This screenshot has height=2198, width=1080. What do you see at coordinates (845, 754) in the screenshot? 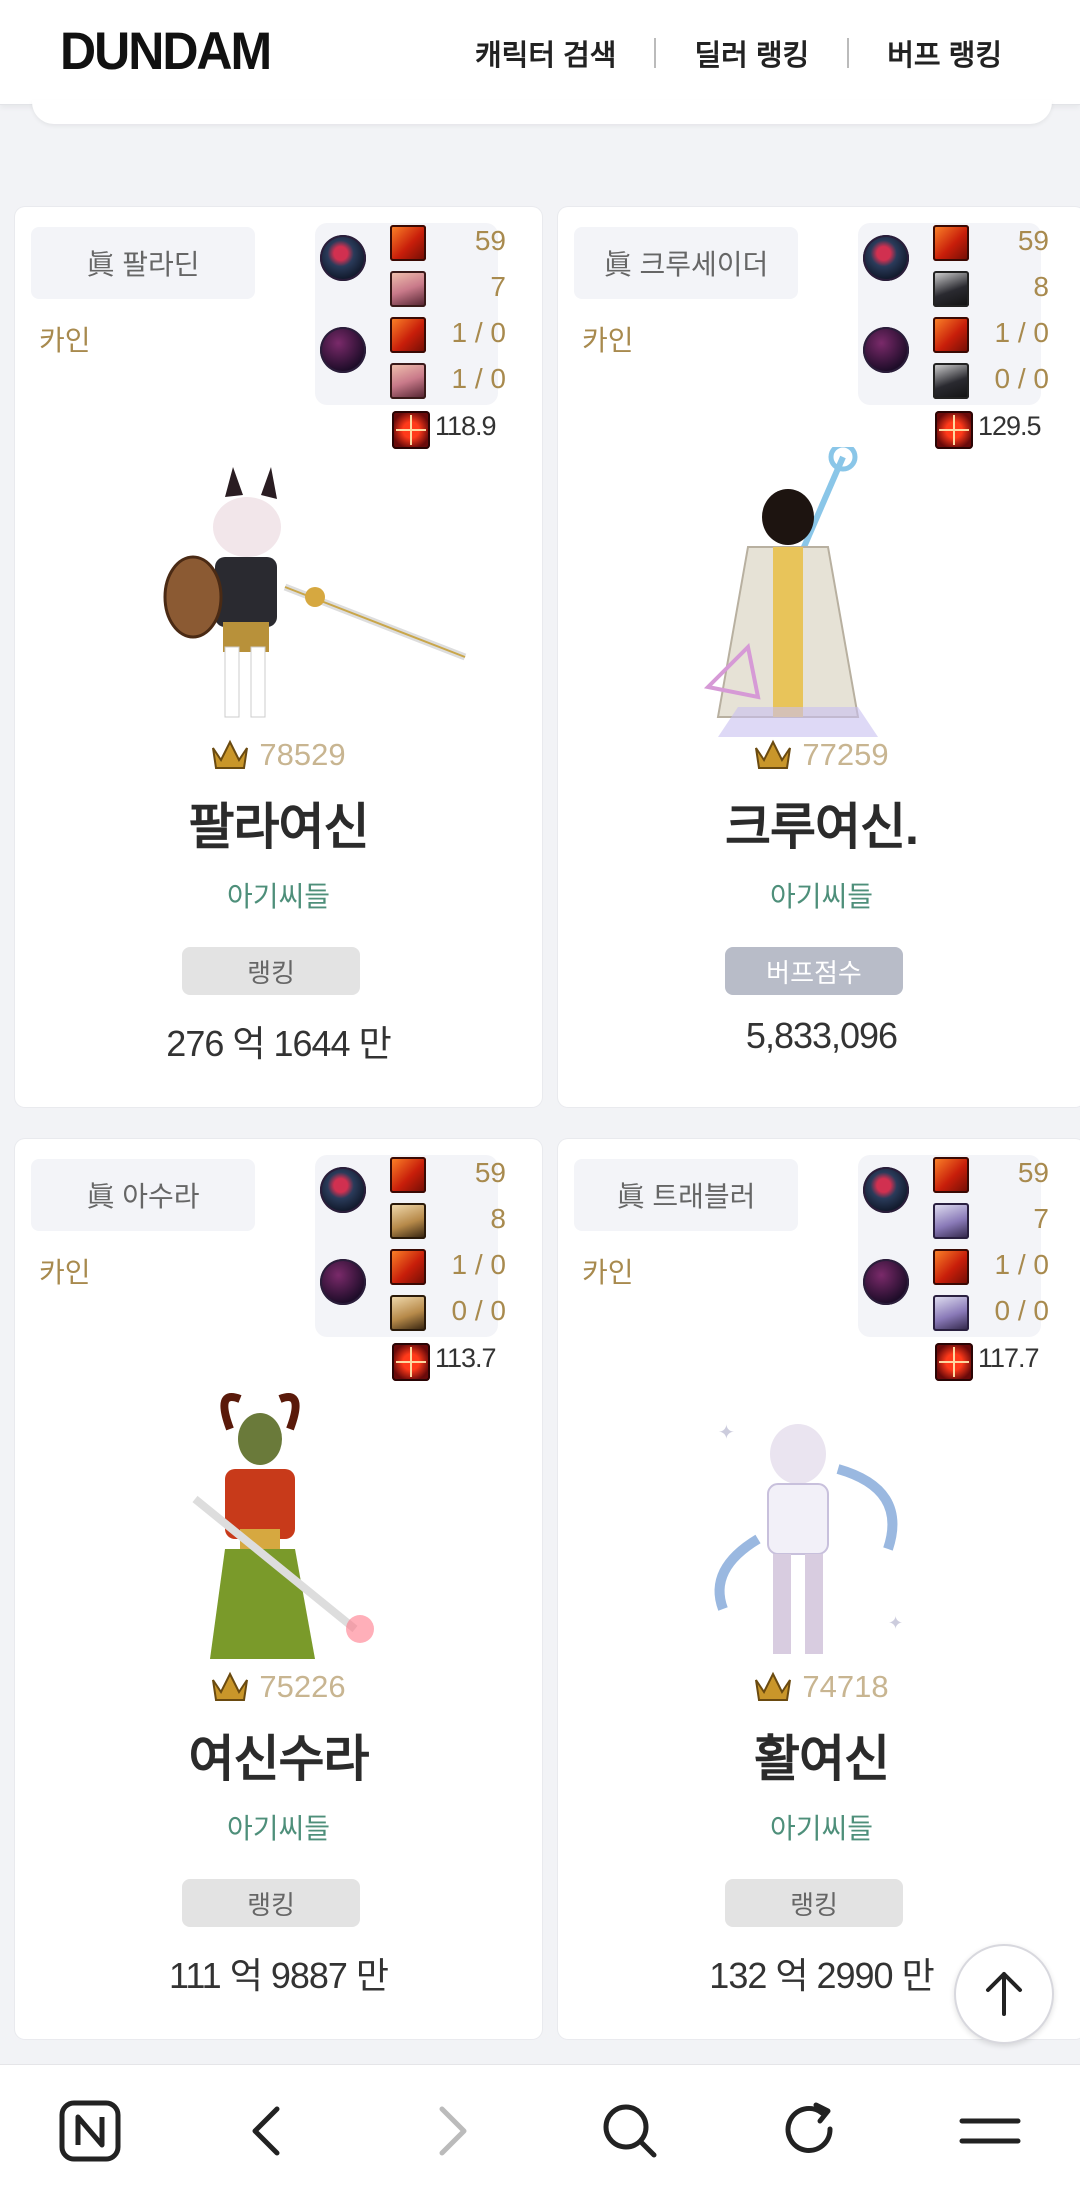
I see `fame-value: 77259` at bounding box center [845, 754].